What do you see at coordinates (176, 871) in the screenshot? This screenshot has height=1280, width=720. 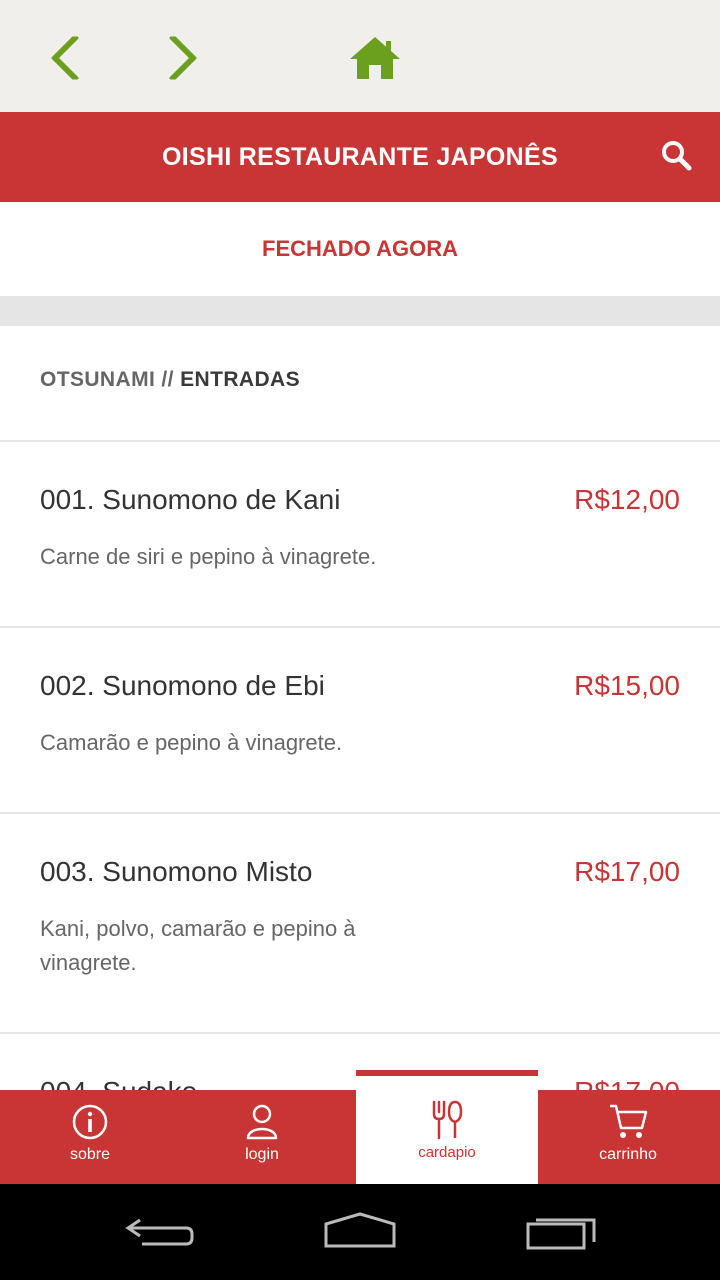 I see `menu-item-name: 003. Sunomono Misto` at bounding box center [176, 871].